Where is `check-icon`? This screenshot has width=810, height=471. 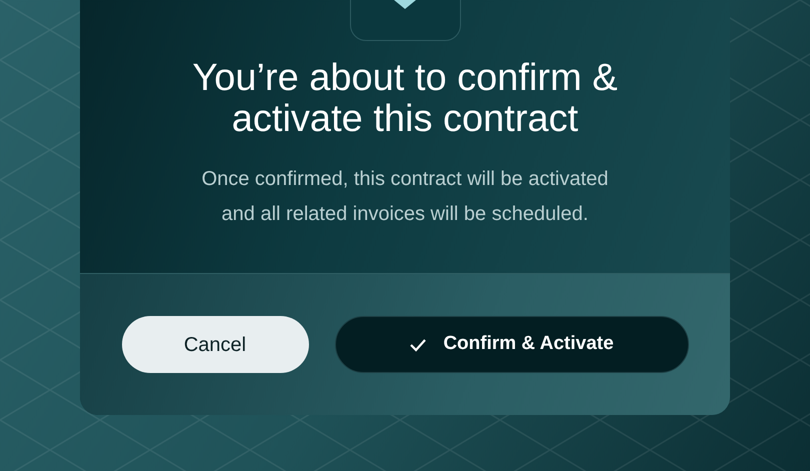
check-icon is located at coordinates (418, 345).